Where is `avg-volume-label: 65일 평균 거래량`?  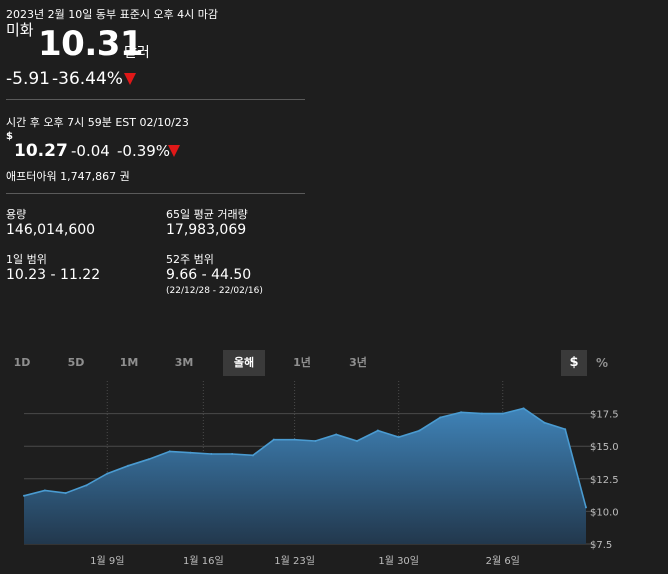
avg-volume-label: 65일 평균 거래량 is located at coordinates (207, 214).